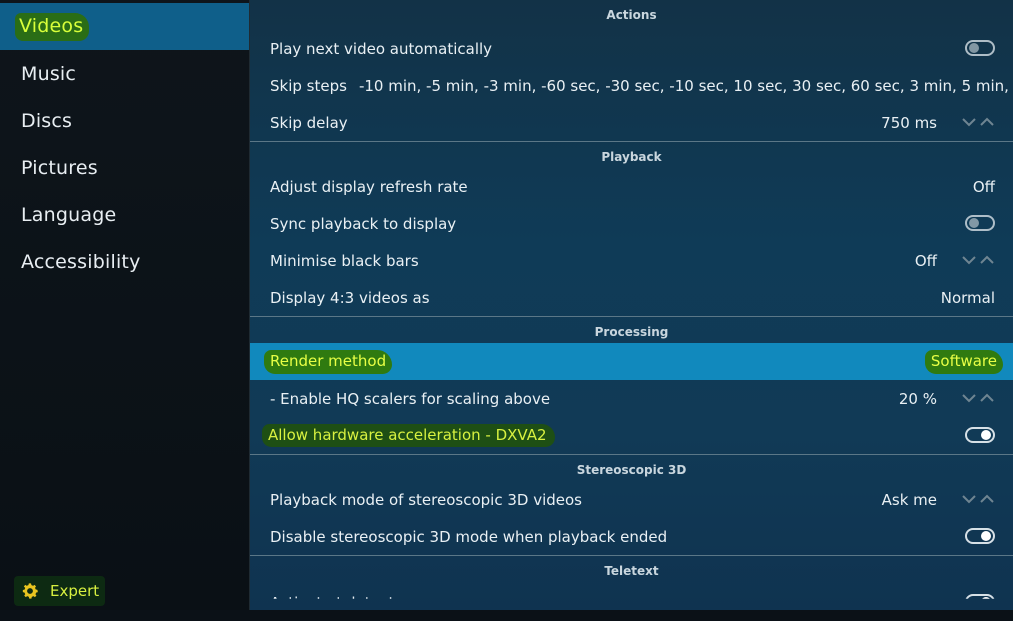 The image size is (1013, 621). What do you see at coordinates (631, 332) in the screenshot?
I see `section-title: Processing` at bounding box center [631, 332].